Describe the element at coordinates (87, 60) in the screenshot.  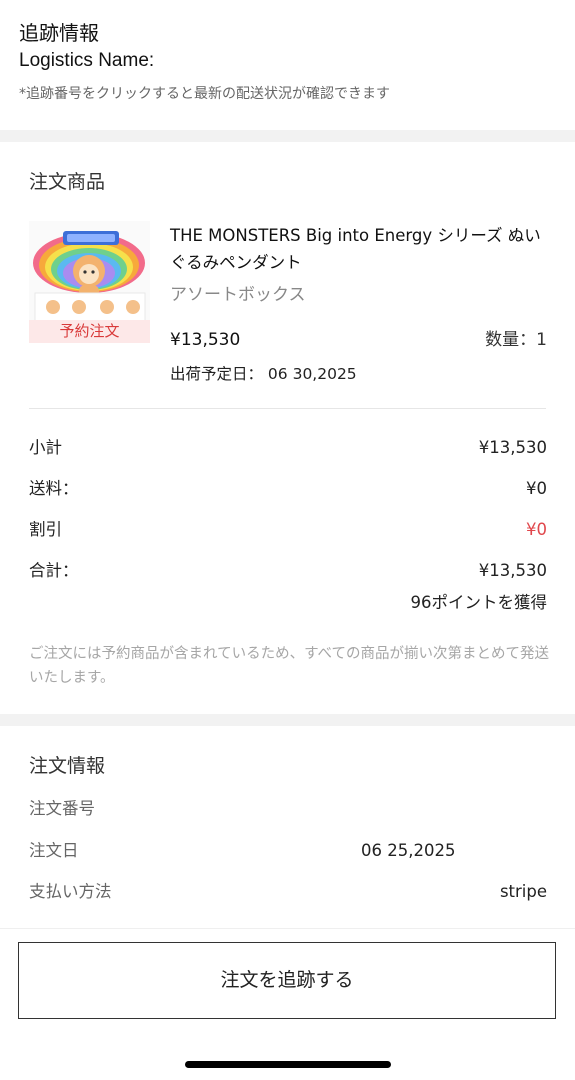
I see `logistics-name-label: Logistics Name:` at that location.